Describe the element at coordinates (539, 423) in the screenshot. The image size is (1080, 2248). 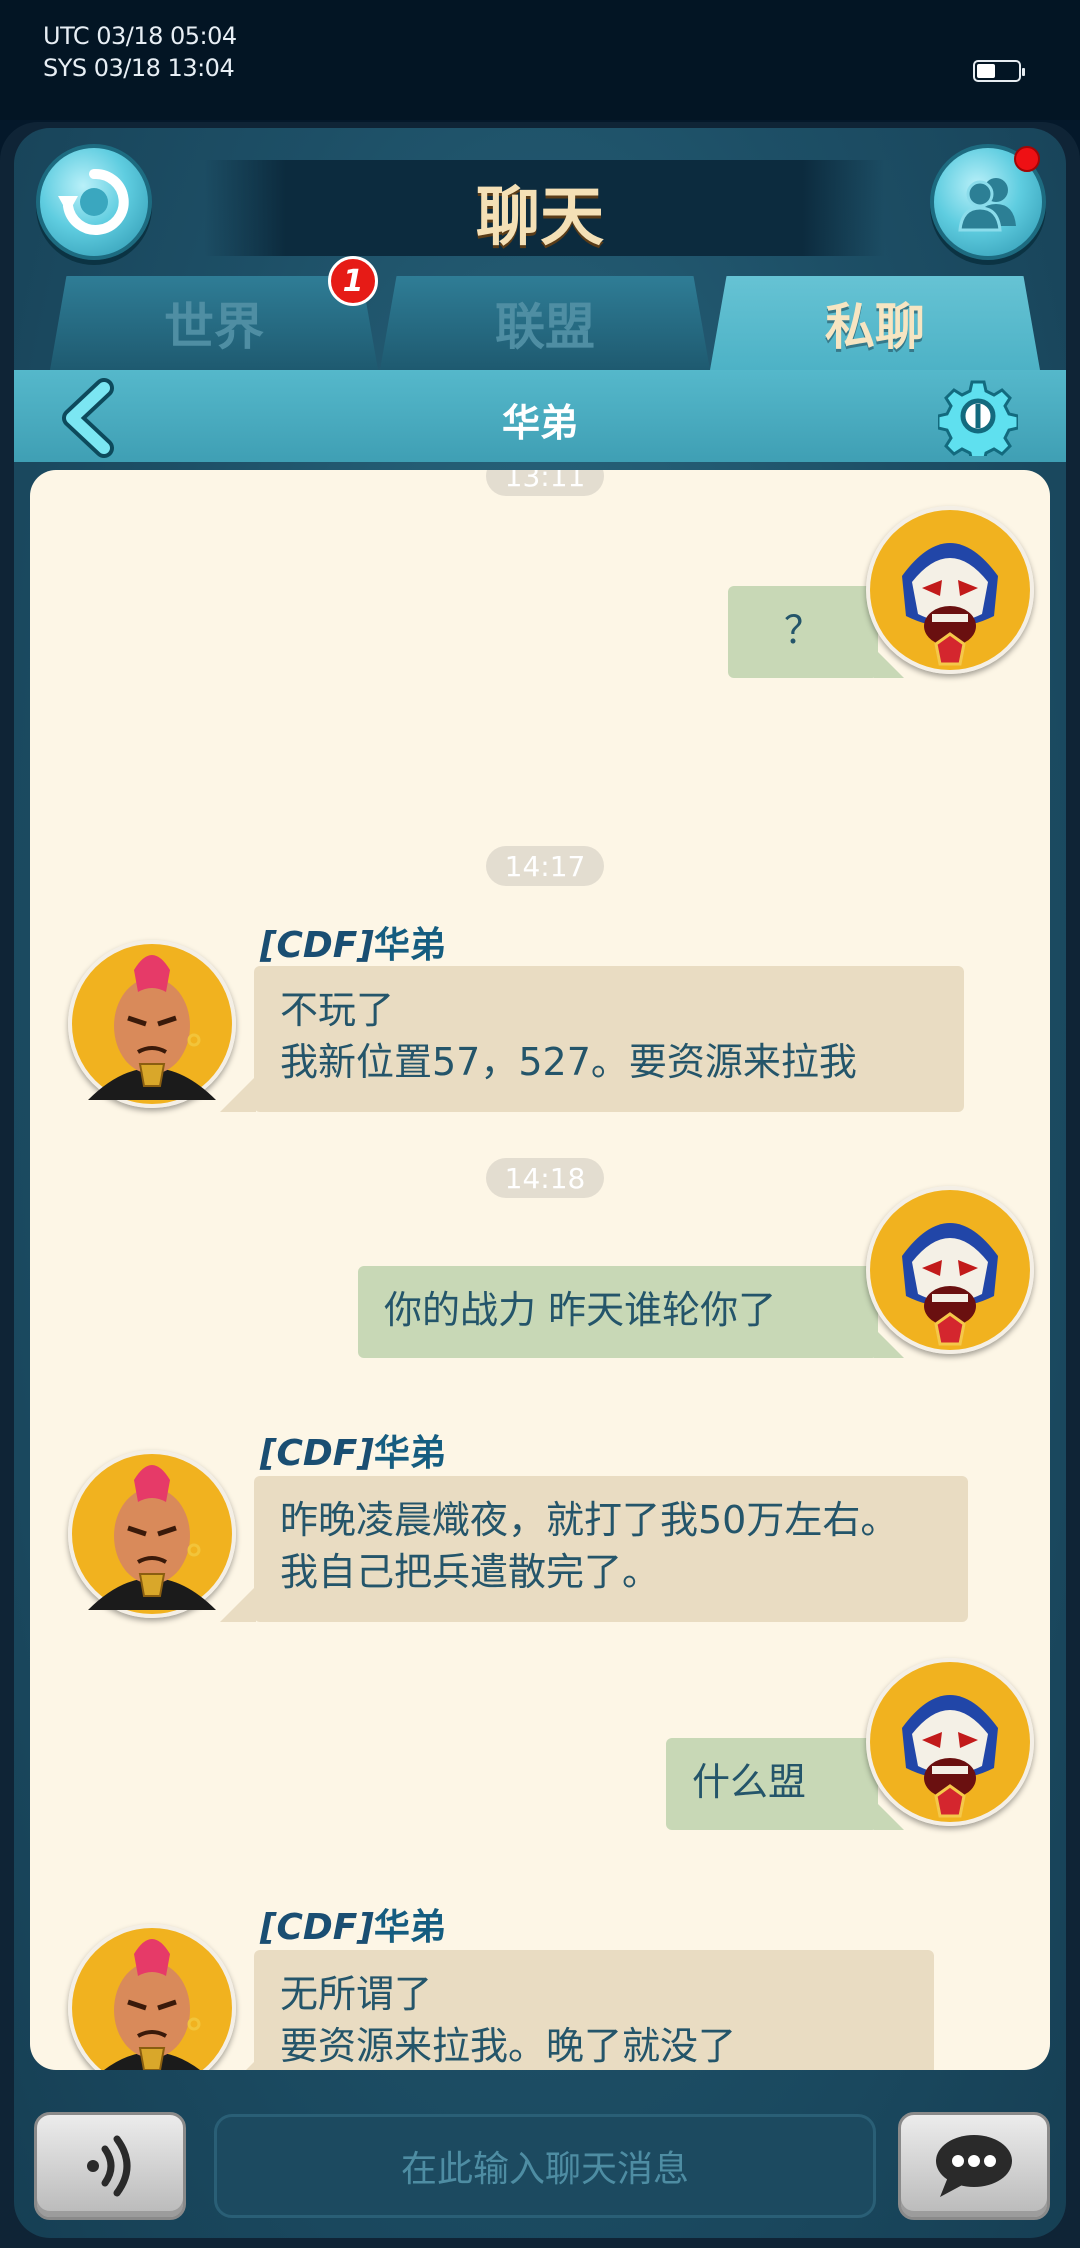
I see `conversation-title: 华弟` at that location.